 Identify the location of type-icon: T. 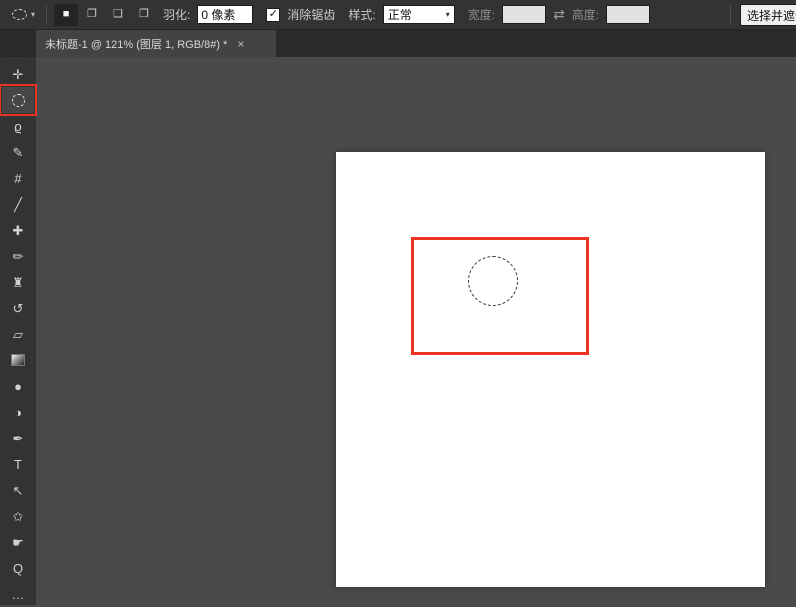
(18, 464).